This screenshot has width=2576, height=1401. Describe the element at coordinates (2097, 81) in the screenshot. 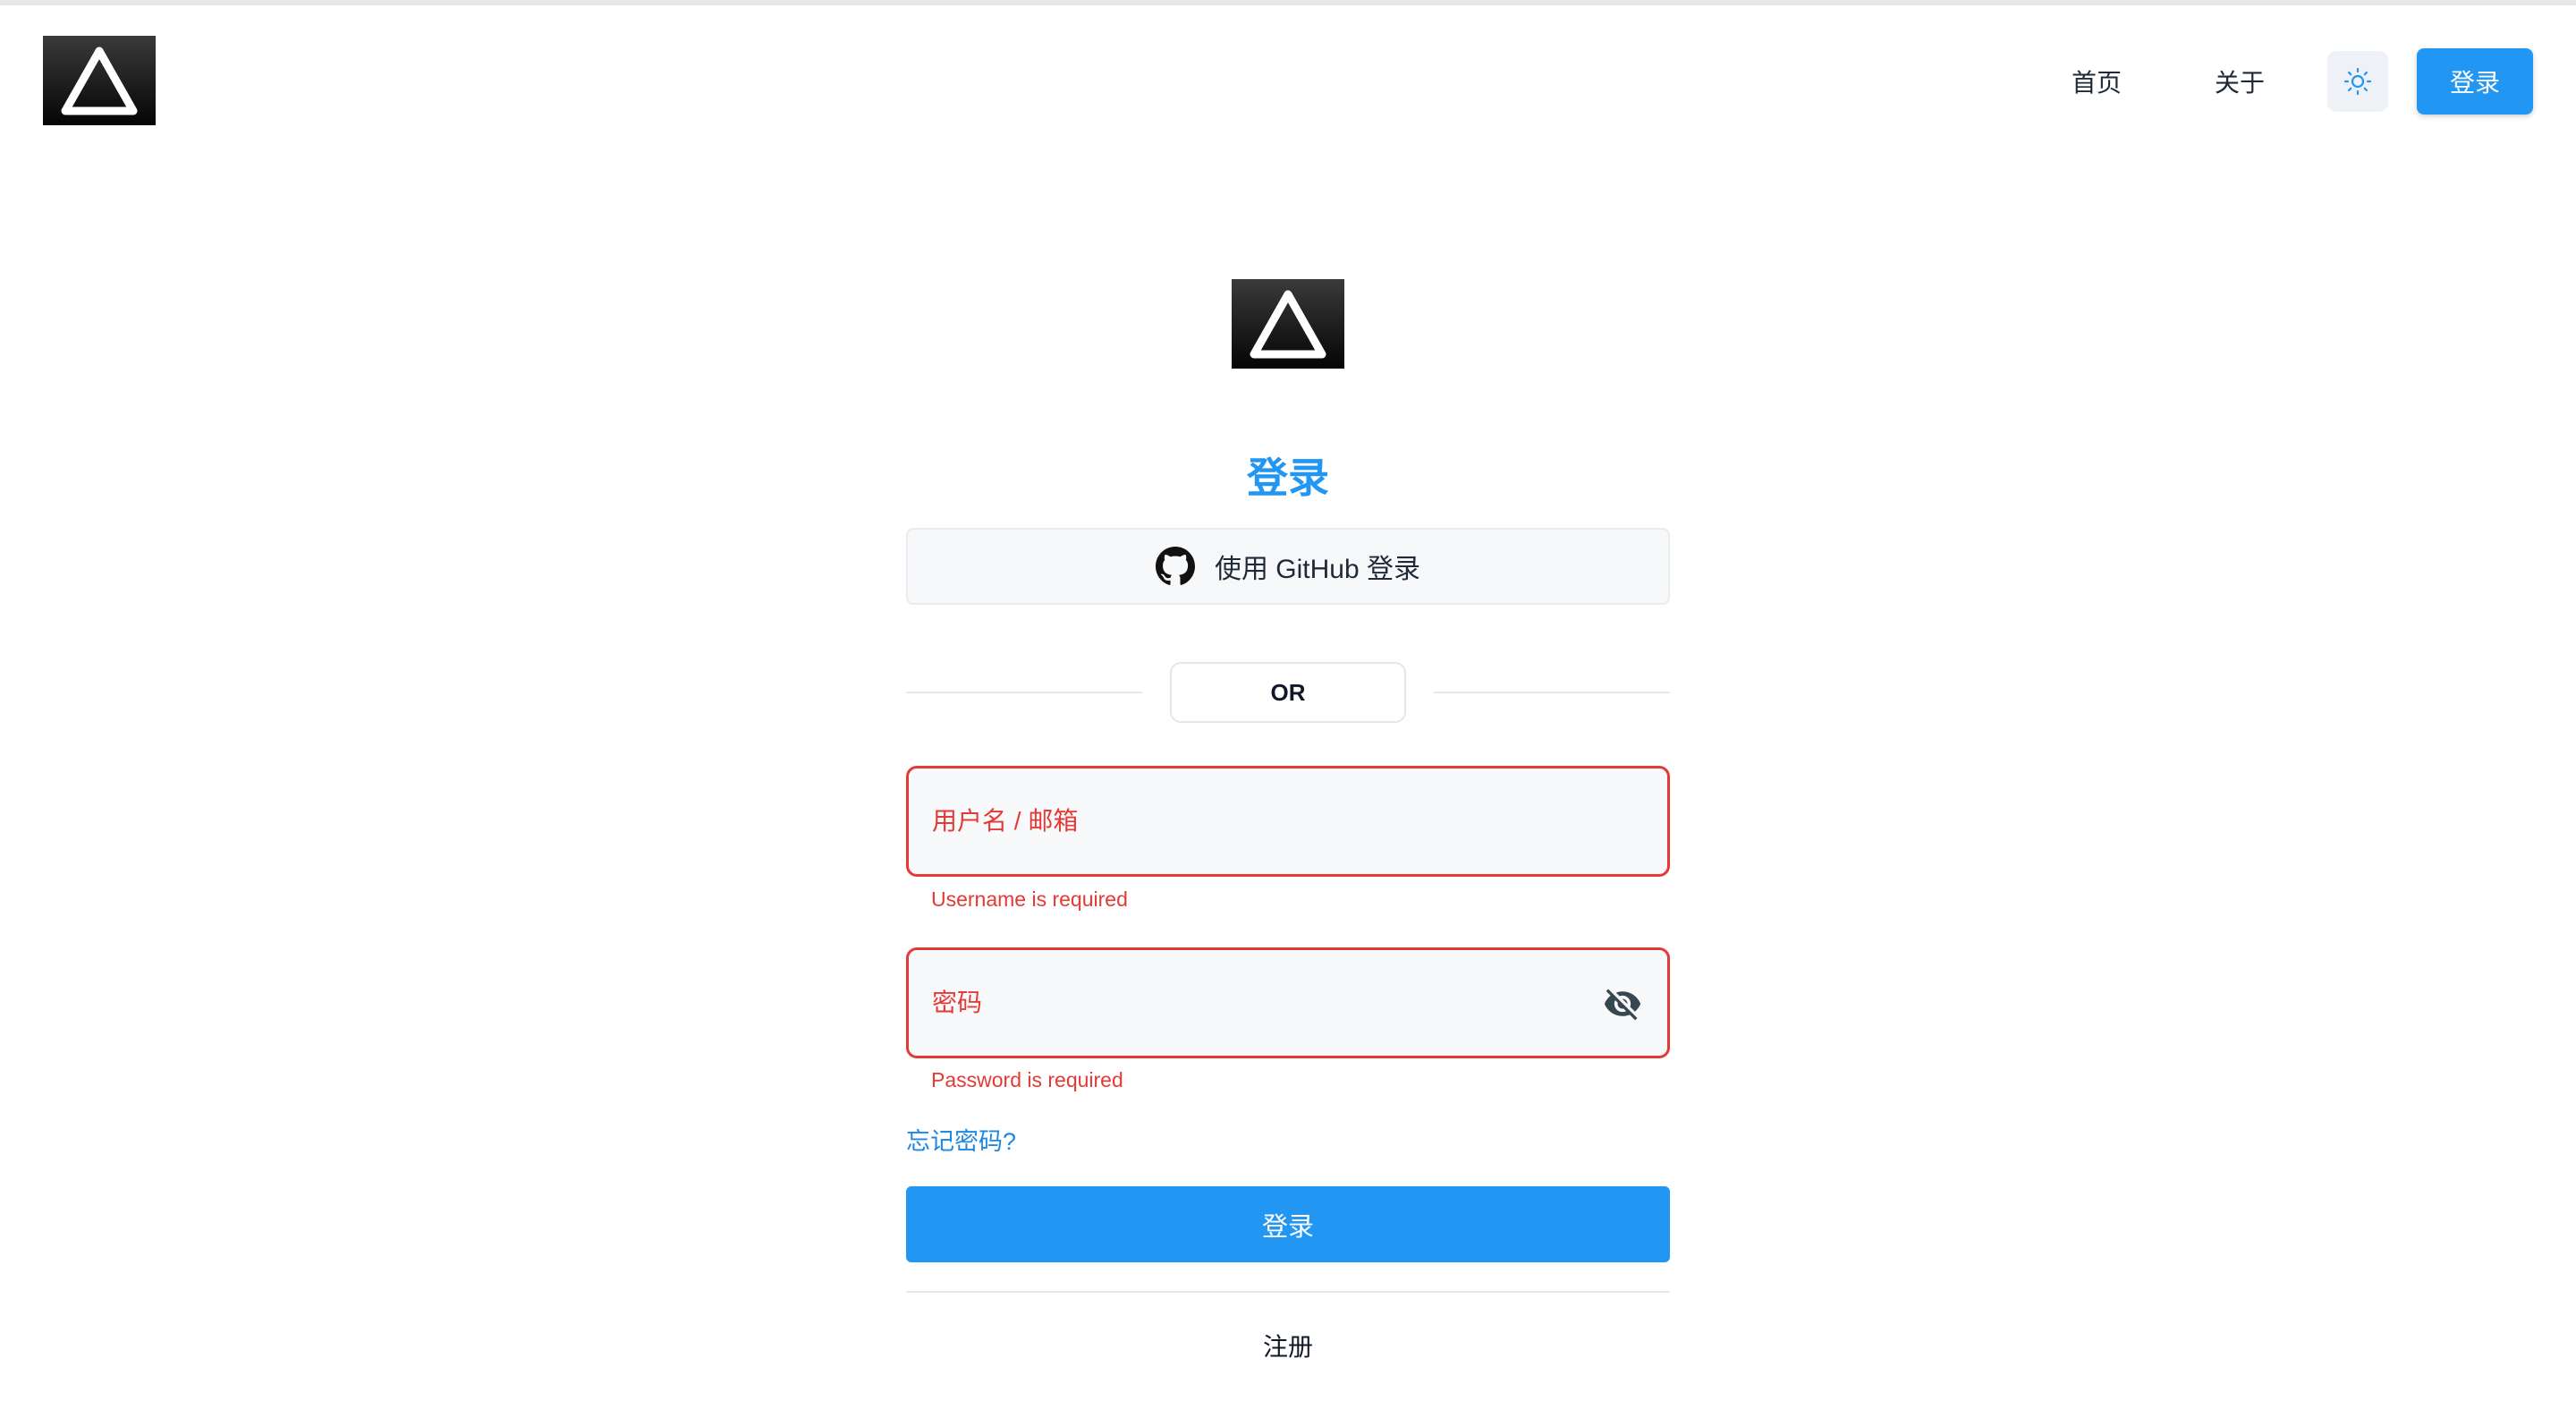

I see `nav-home-link: 首页` at that location.